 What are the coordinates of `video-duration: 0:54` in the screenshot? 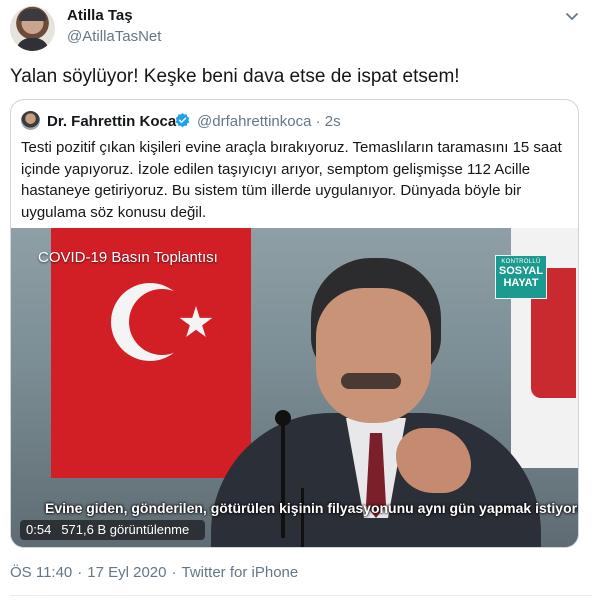 It's located at (39, 529).